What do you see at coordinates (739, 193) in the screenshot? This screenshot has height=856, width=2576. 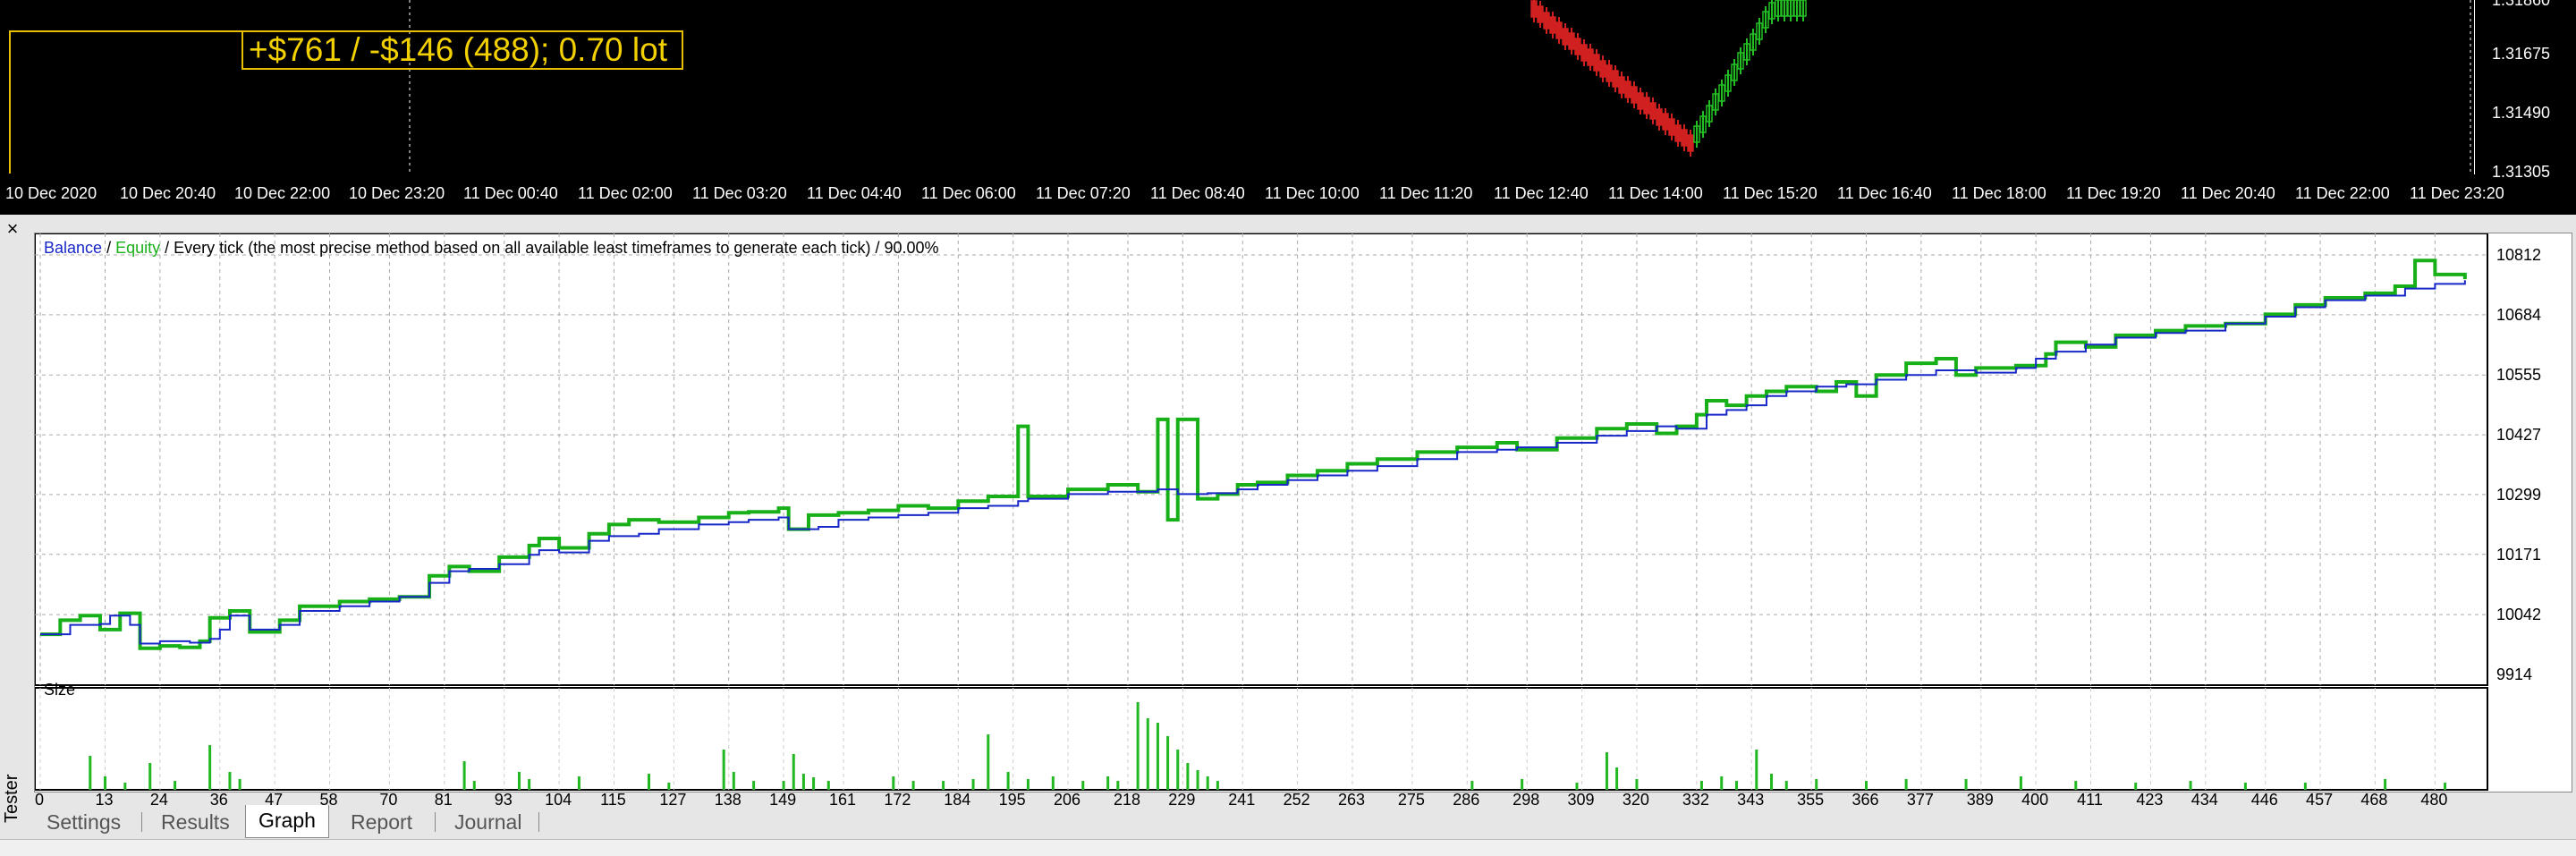 I see `time-axis-label: 11 Dec 03:20` at bounding box center [739, 193].